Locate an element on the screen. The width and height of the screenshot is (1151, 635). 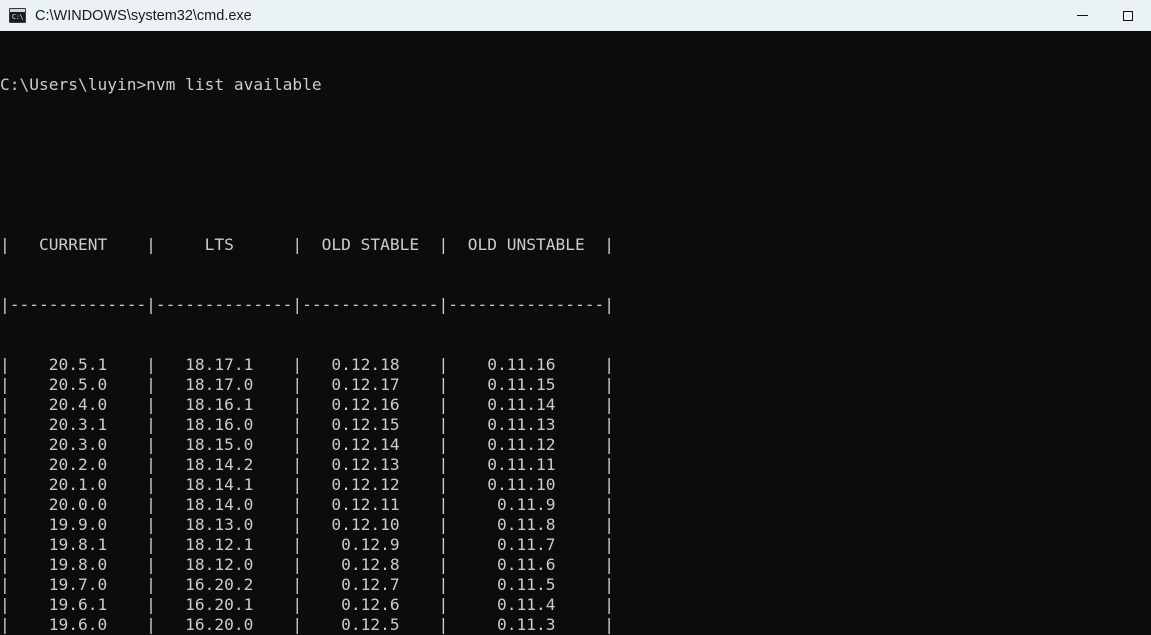
table-row: | 19.9.0 | 18.13.0 | 0.12.10 | 0.11.8 | is located at coordinates (307, 524).